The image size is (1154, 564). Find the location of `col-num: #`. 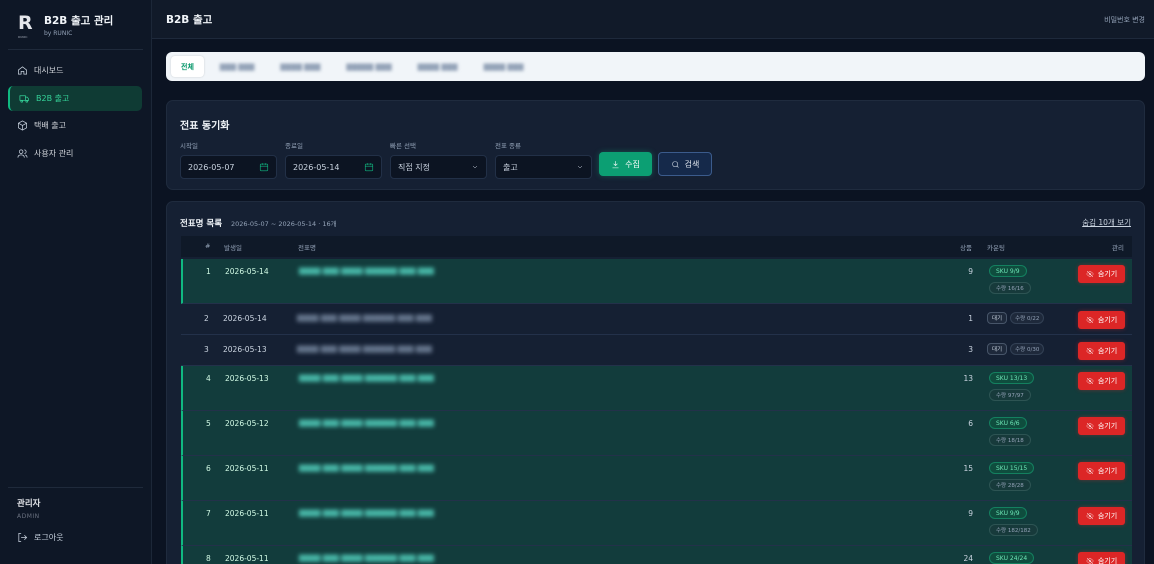

col-num: # is located at coordinates (208, 246).